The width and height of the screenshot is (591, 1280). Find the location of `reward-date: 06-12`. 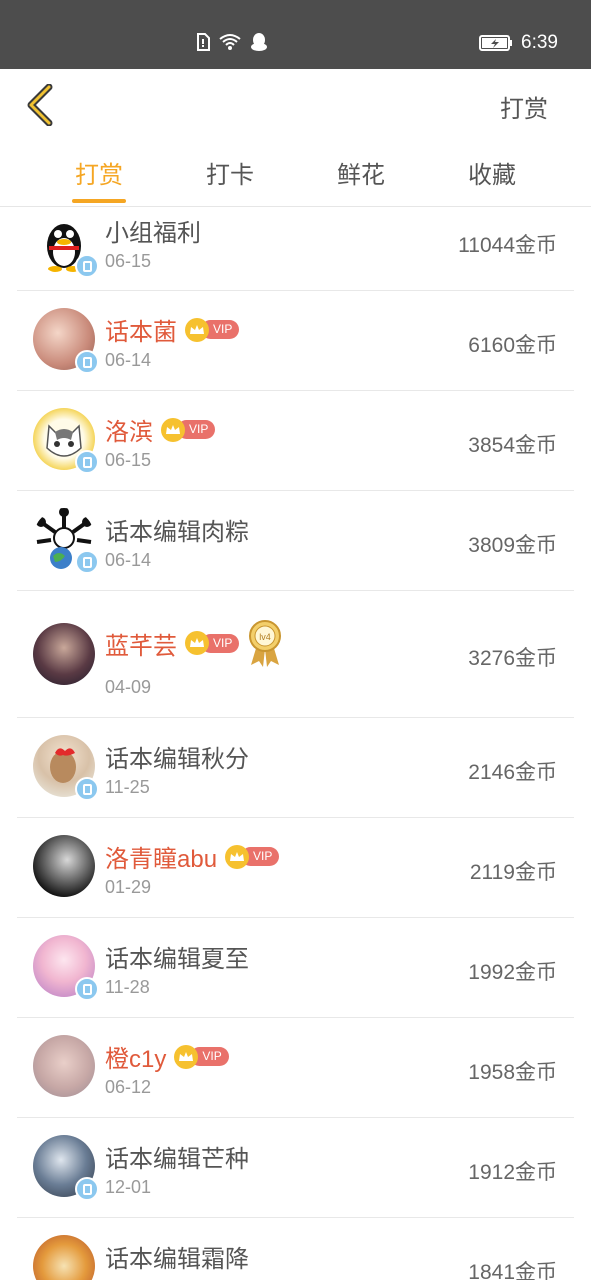

reward-date: 06-12 is located at coordinates (128, 1087).